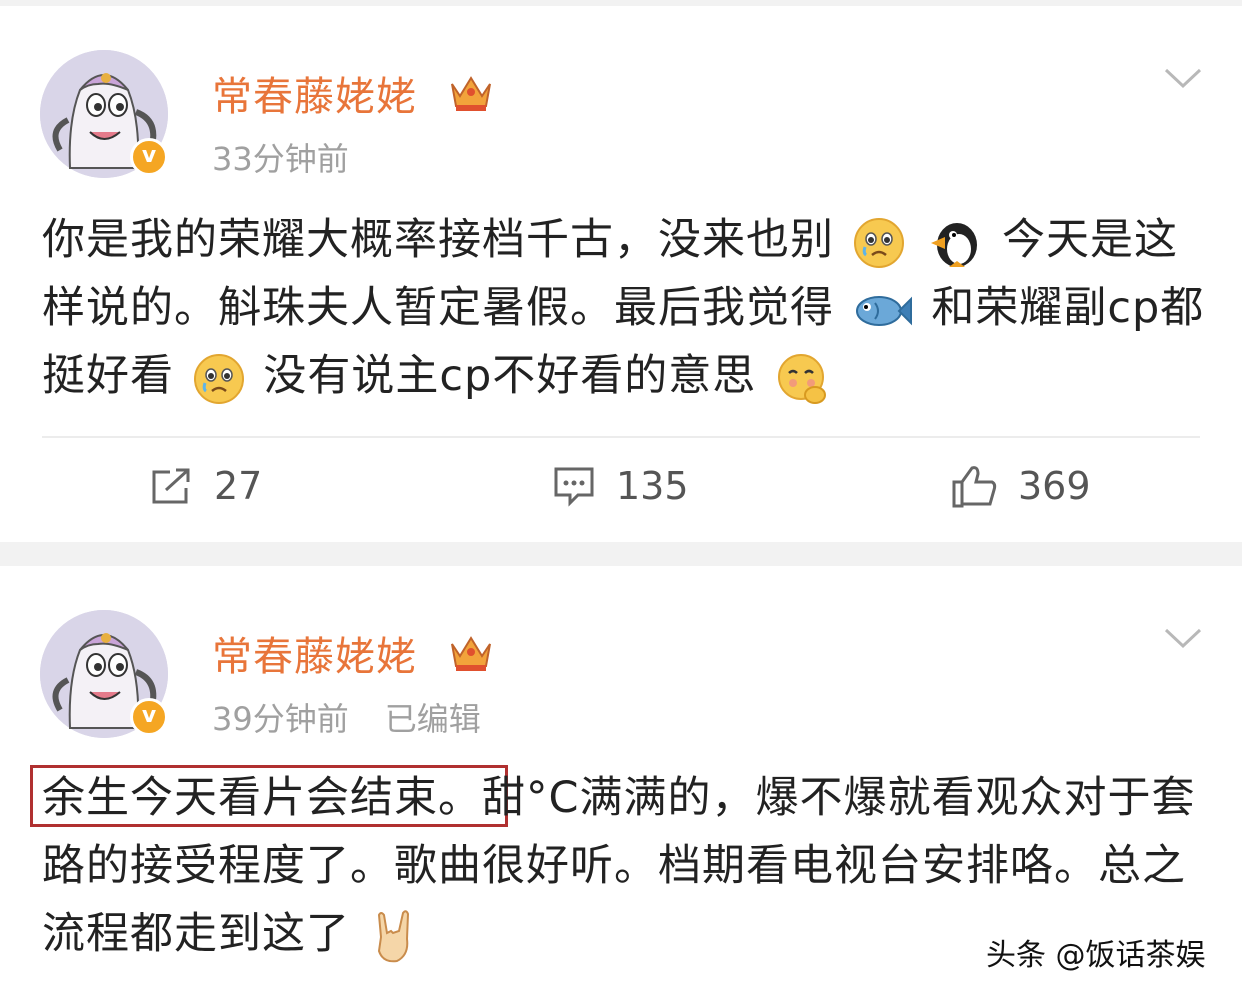  What do you see at coordinates (574, 487) in the screenshot?
I see `comment-icon` at bounding box center [574, 487].